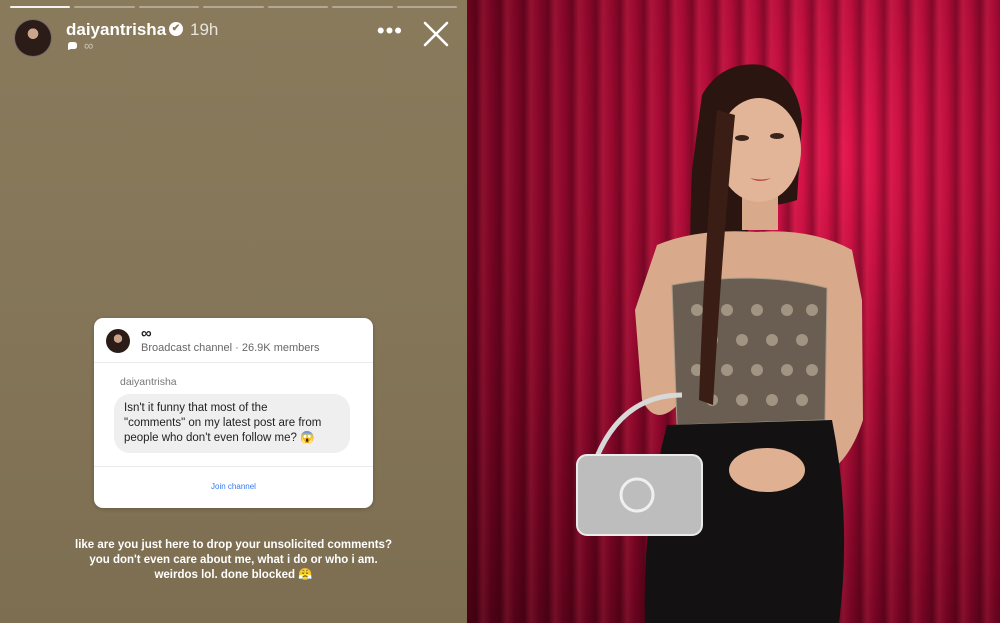  What do you see at coordinates (148, 382) in the screenshot?
I see `message-sender: daiyantrisha` at bounding box center [148, 382].